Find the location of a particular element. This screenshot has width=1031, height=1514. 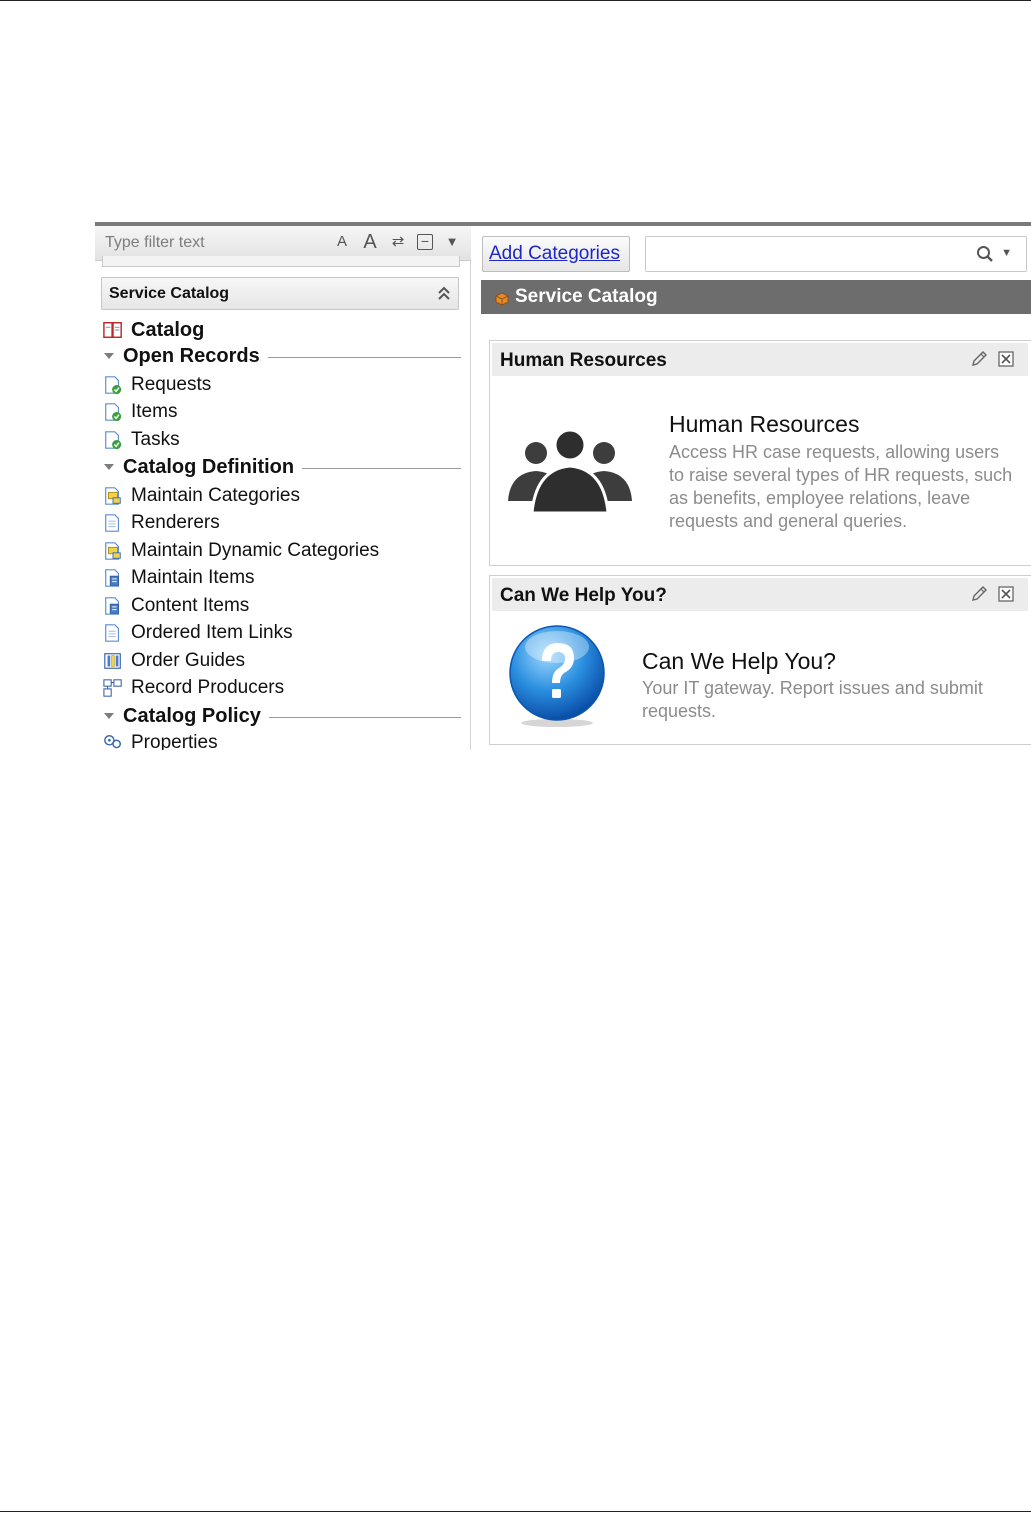

top-rule is located at coordinates (515, 0).